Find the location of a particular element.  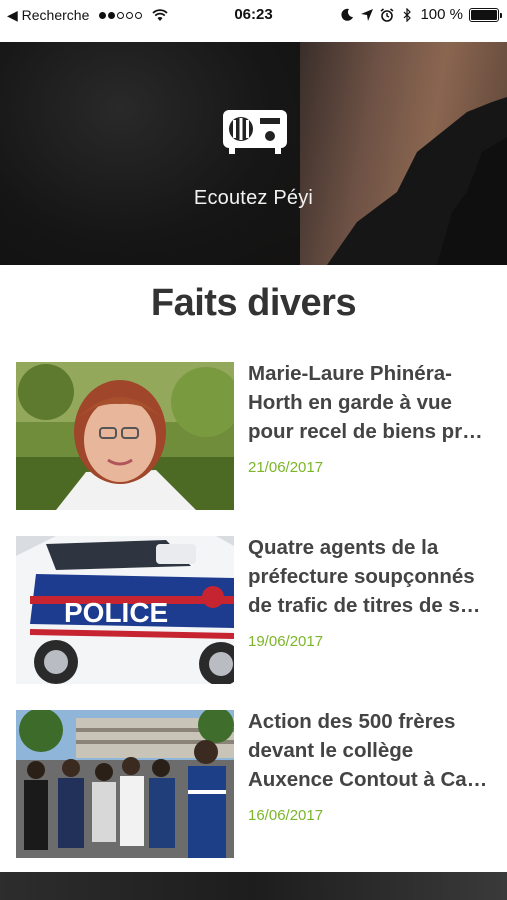

moon-icon is located at coordinates (347, 14).